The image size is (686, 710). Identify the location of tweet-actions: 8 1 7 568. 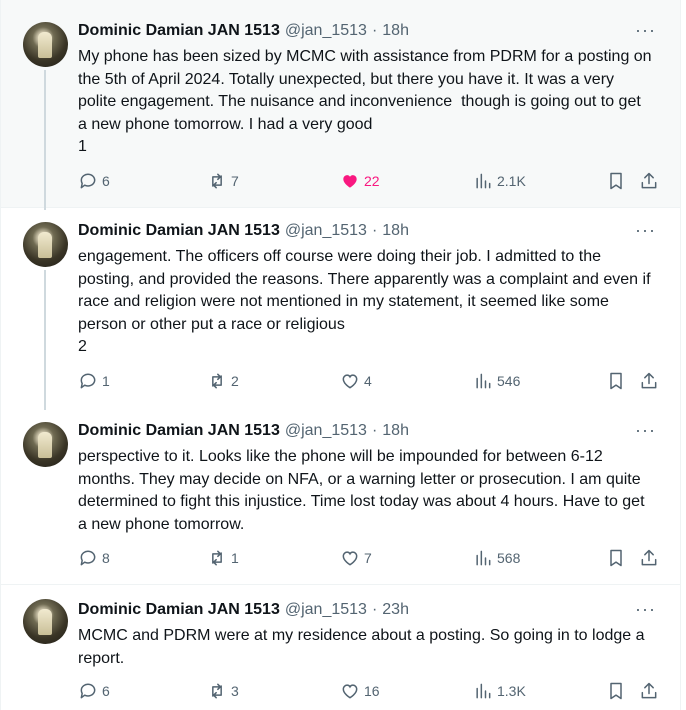
(369, 560).